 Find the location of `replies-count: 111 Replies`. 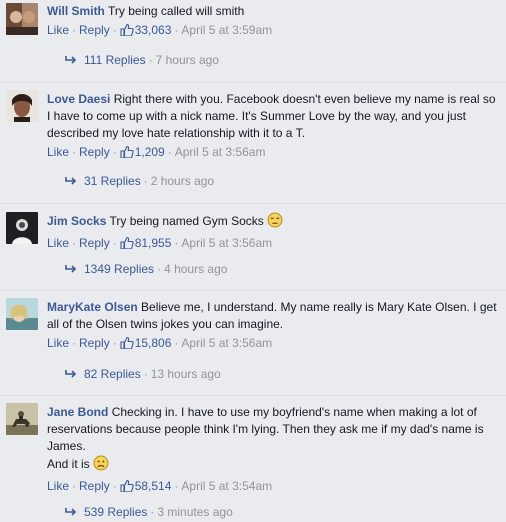

replies-count: 111 Replies is located at coordinates (115, 60).